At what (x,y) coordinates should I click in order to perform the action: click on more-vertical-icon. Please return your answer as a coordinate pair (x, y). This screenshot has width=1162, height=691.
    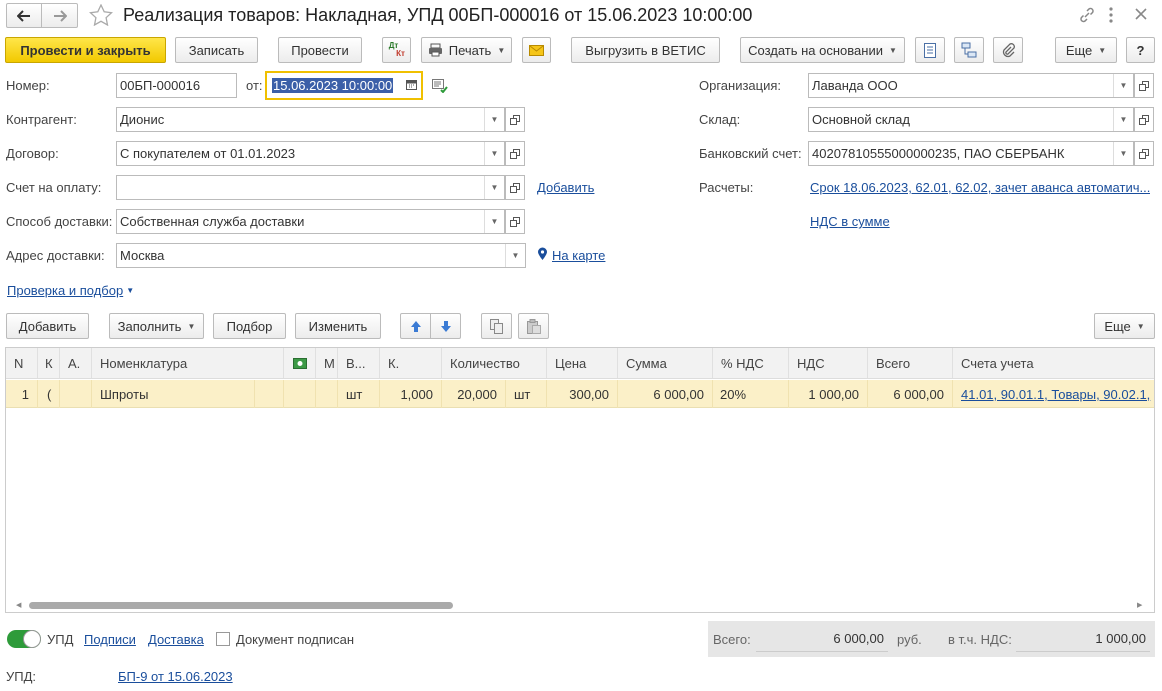
    Looking at the image, I should click on (1111, 16).